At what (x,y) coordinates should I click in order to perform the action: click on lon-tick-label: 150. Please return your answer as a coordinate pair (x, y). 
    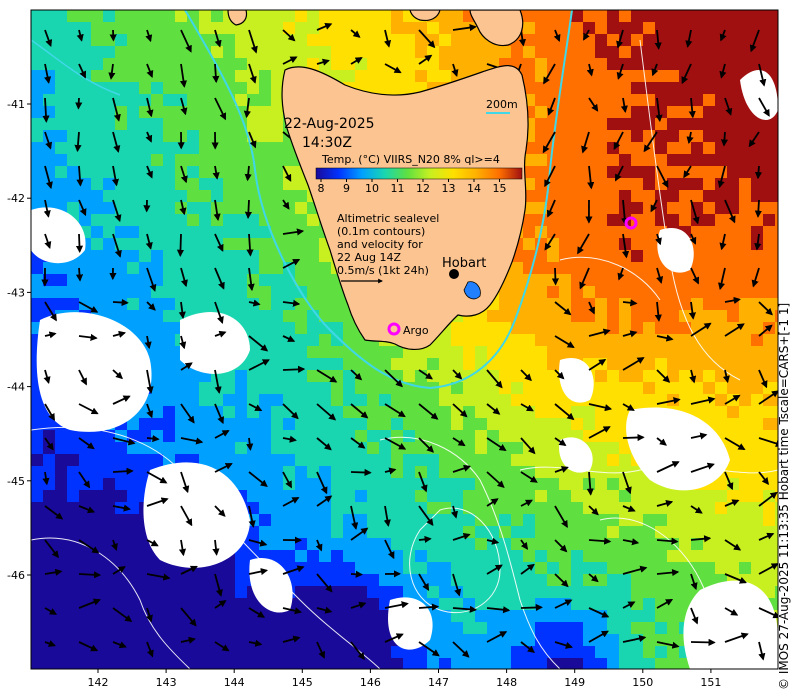
    Looking at the image, I should click on (642, 682).